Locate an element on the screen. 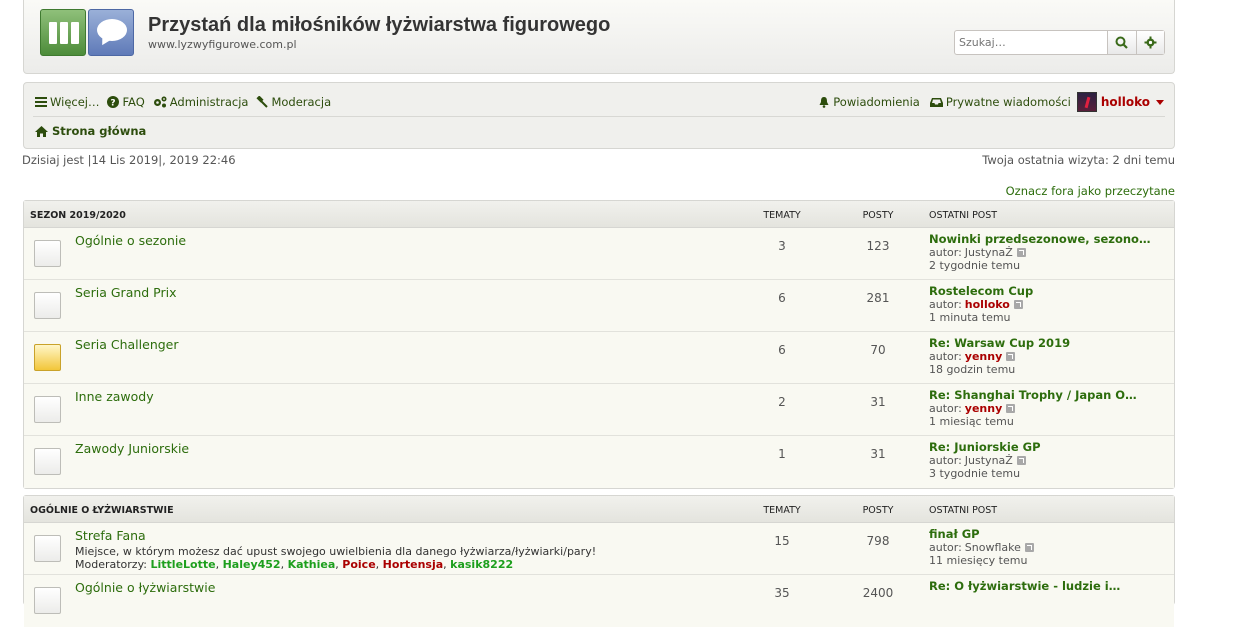  search-box is located at coordinates (1059, 42).